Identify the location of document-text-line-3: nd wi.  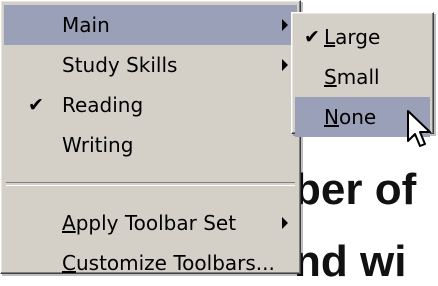
(350, 261).